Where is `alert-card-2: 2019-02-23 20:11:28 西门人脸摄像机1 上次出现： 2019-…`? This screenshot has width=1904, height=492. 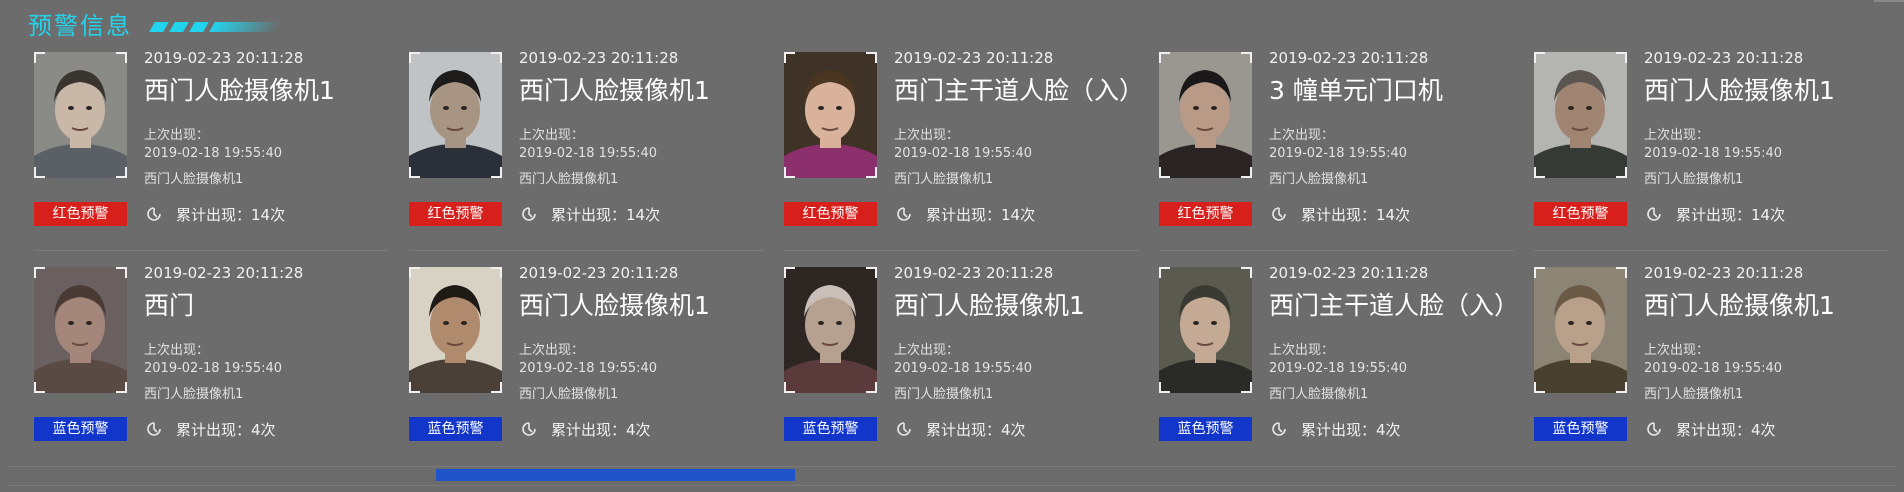
alert-card-2: 2019-02-23 20:11:28 西门人脸摄像机1 上次出现： 2019-… is located at coordinates (562, 113).